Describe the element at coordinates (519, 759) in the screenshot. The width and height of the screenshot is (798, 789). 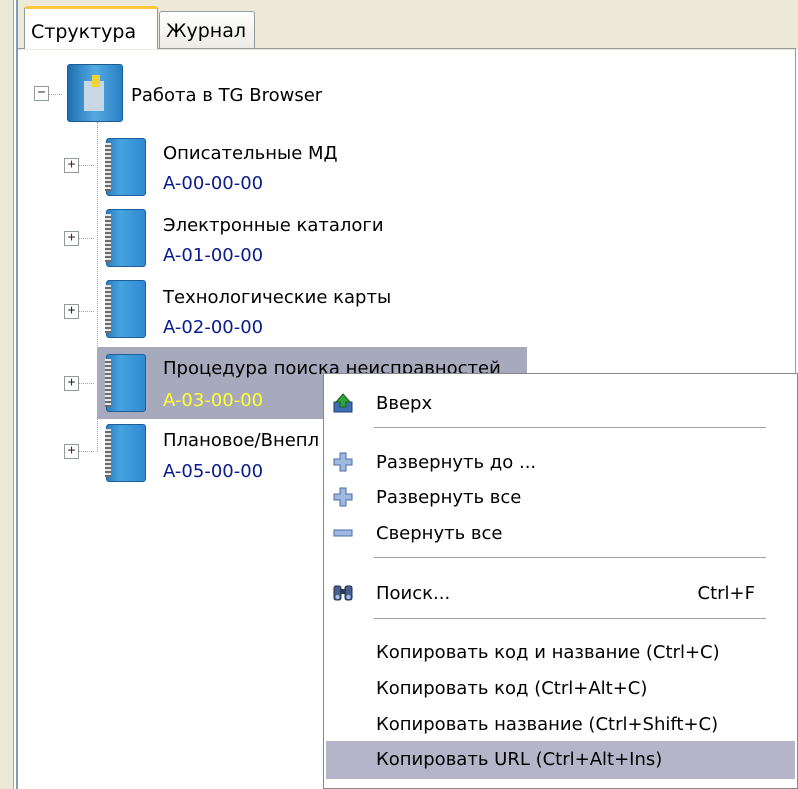
I see `menu-item-label: Копировать URL (Ctrl+Alt+Ins)` at that location.